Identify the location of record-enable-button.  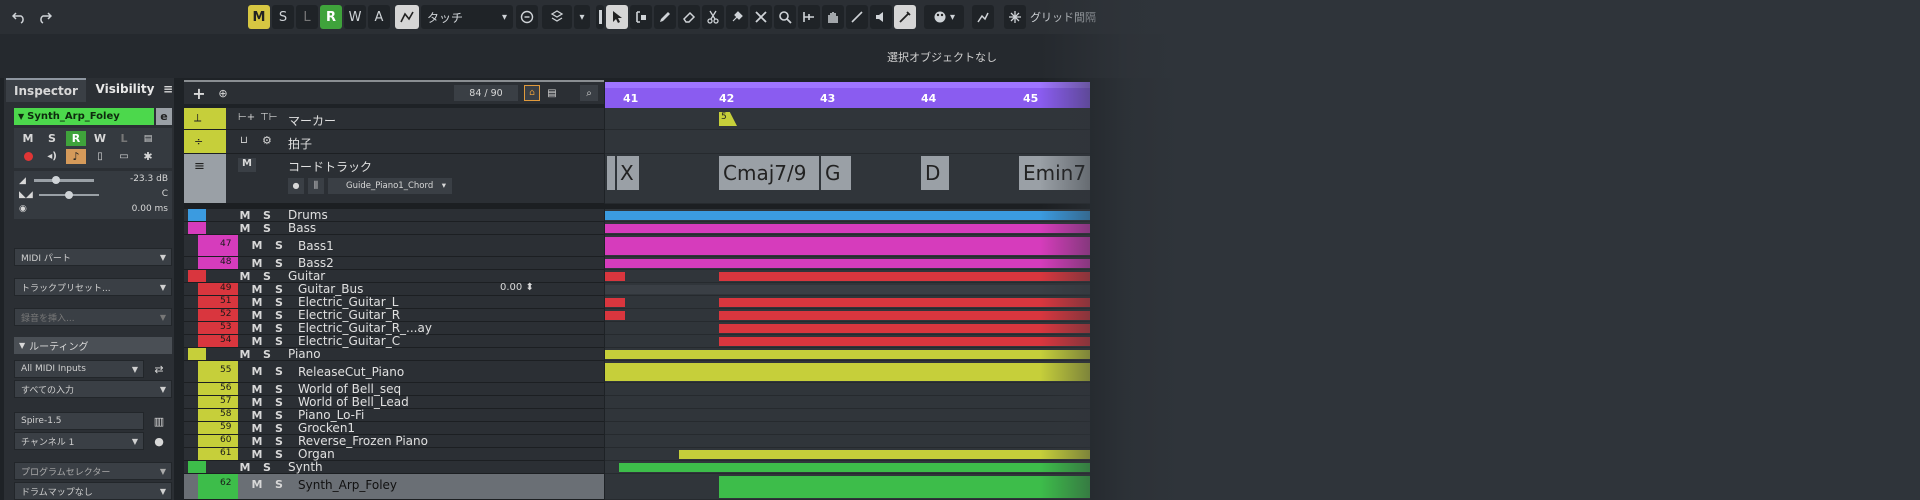
(28, 156).